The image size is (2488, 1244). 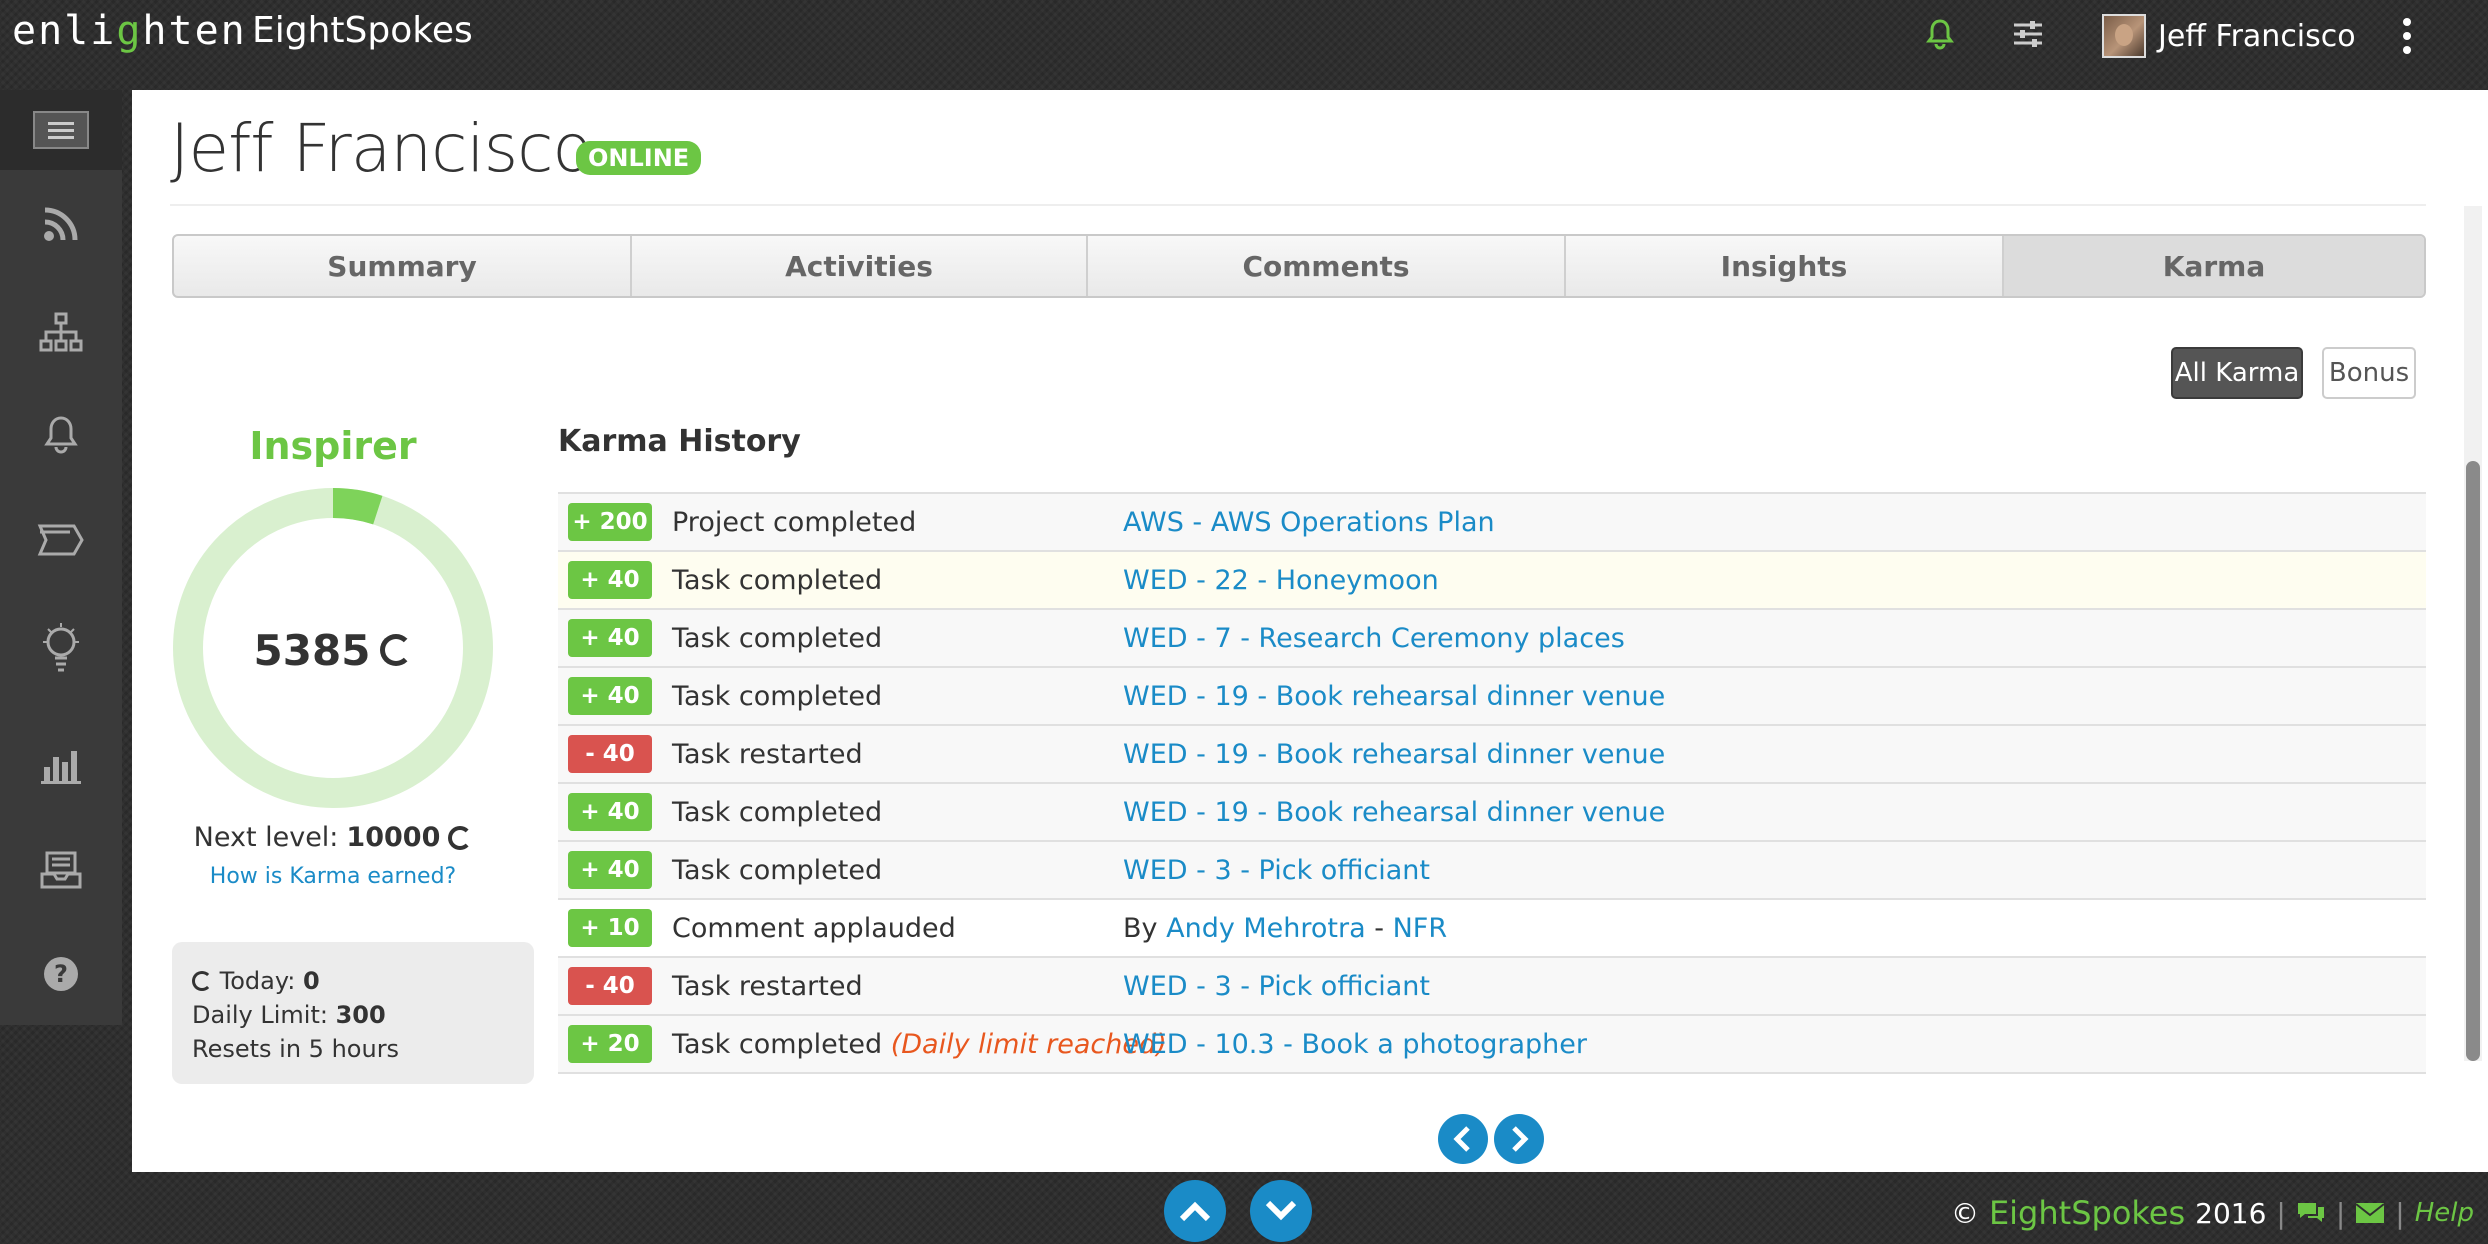 I want to click on daily-limit-value: 300, so click(x=360, y=1015).